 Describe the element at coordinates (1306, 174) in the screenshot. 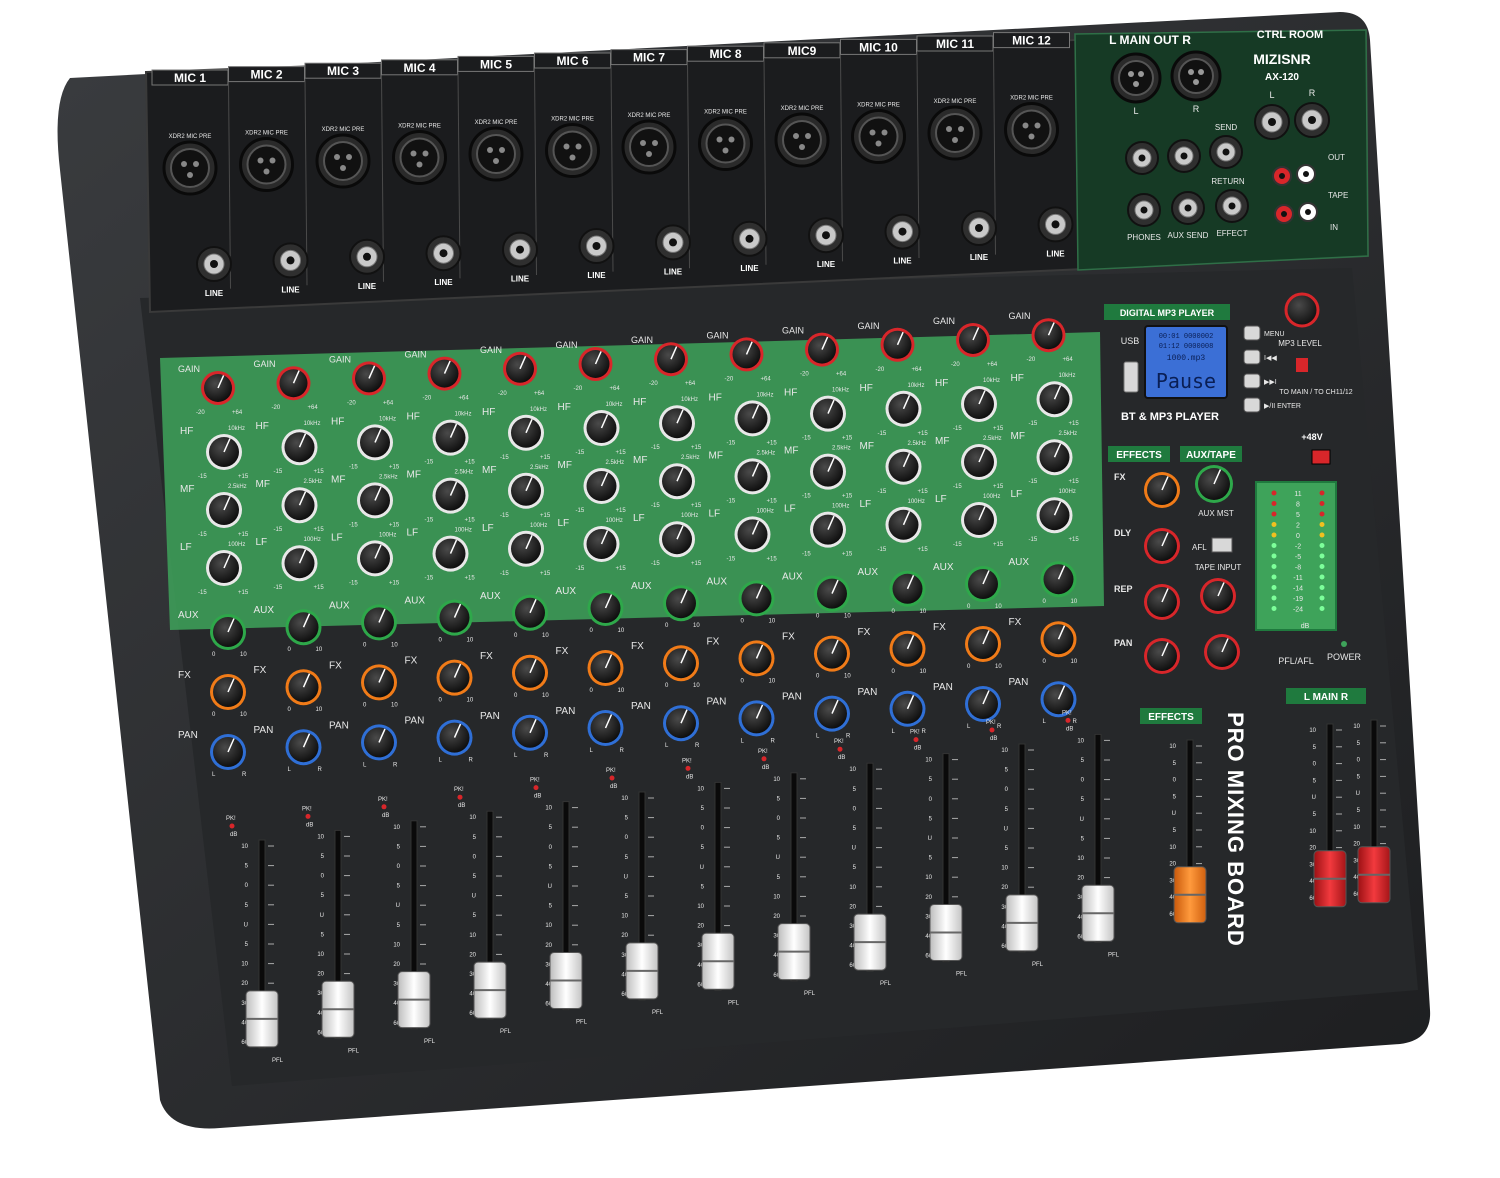

I see `rca-hole` at that location.